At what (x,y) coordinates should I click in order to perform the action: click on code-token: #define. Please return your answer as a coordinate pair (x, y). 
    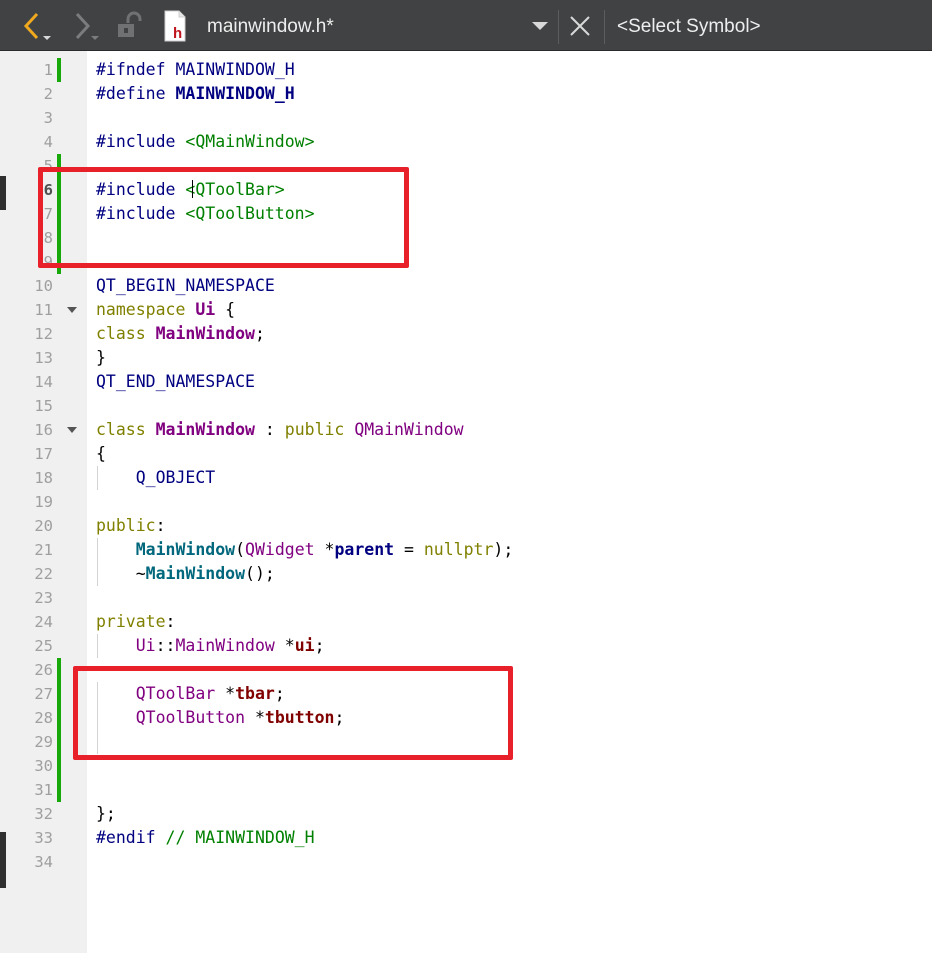
    Looking at the image, I should click on (136, 93).